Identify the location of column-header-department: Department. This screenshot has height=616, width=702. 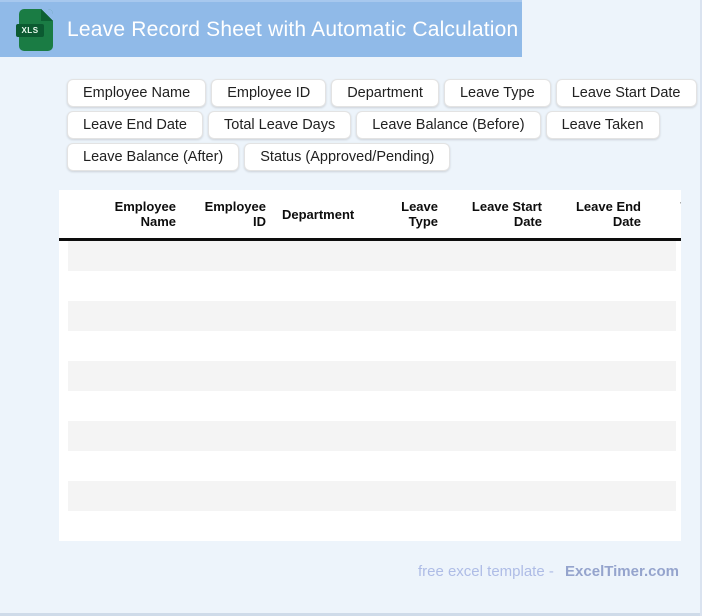
(318, 214).